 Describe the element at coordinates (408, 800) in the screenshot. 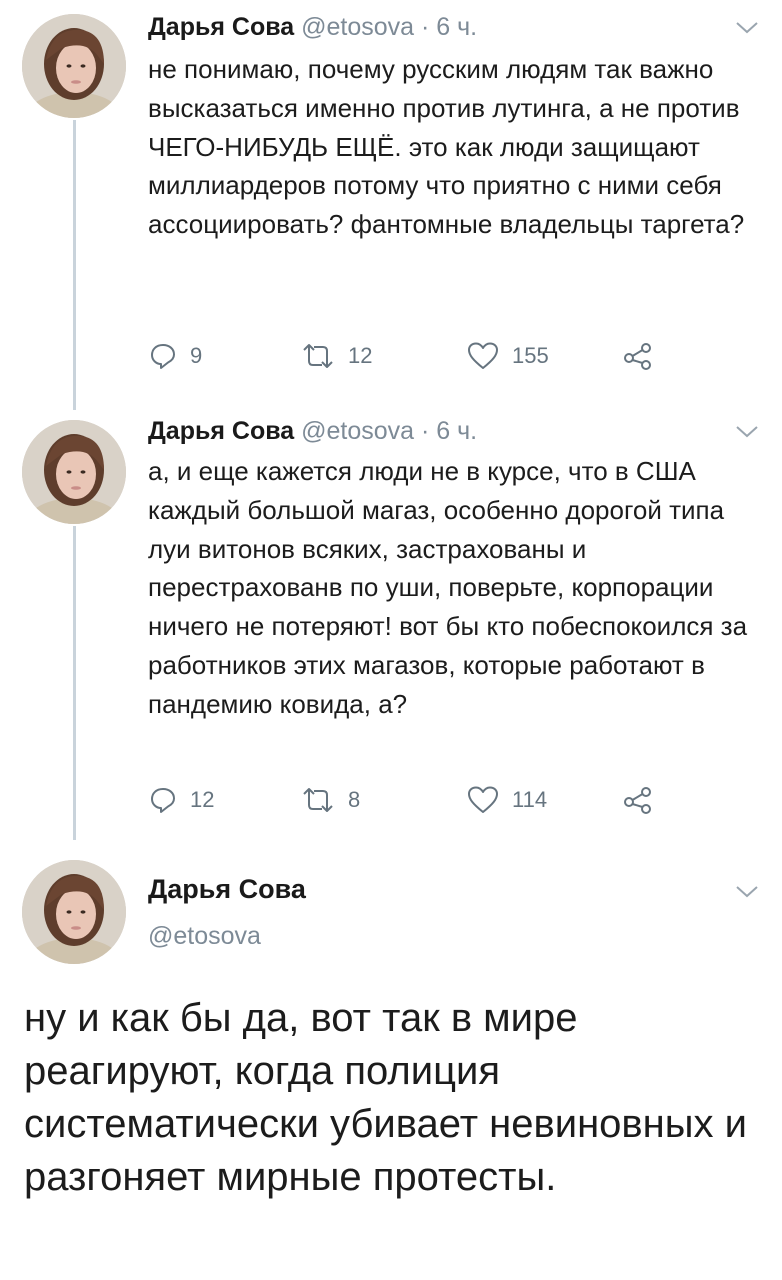

I see `tweet-actions: 12 8 114` at that location.